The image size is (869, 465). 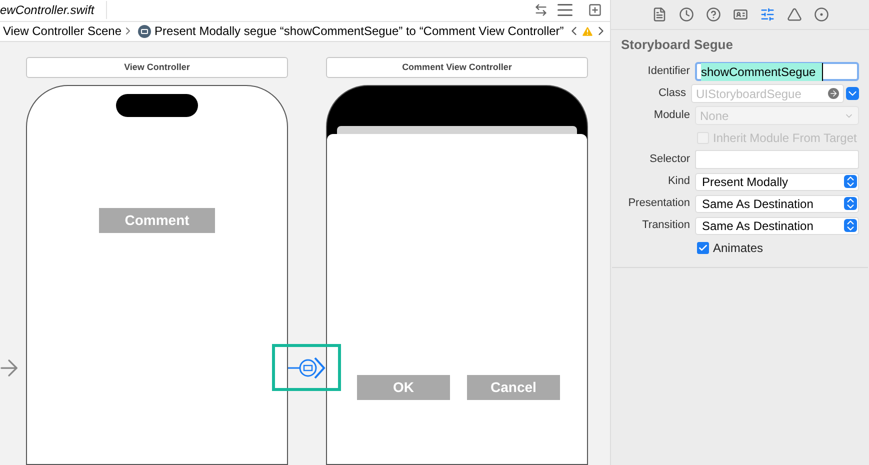 I want to click on segue-arrow-icon, so click(x=307, y=368).